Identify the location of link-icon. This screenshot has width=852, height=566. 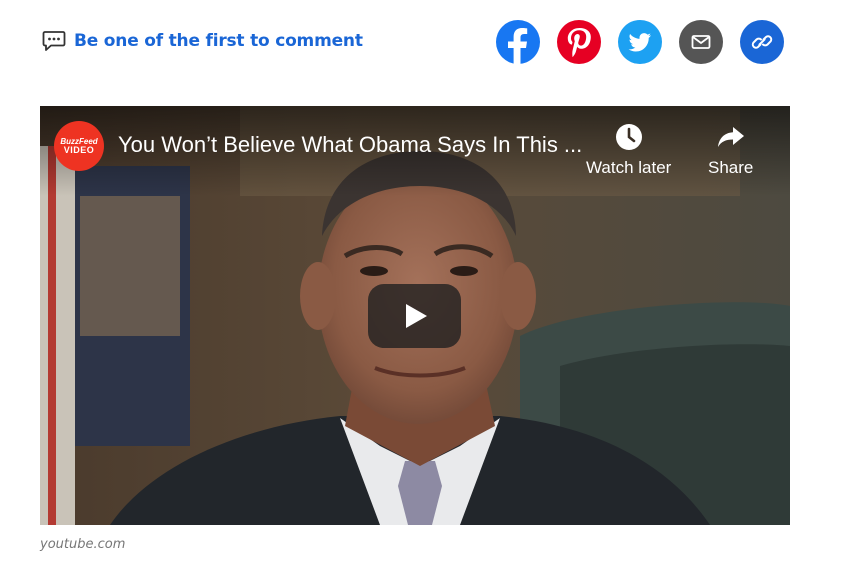
(762, 42).